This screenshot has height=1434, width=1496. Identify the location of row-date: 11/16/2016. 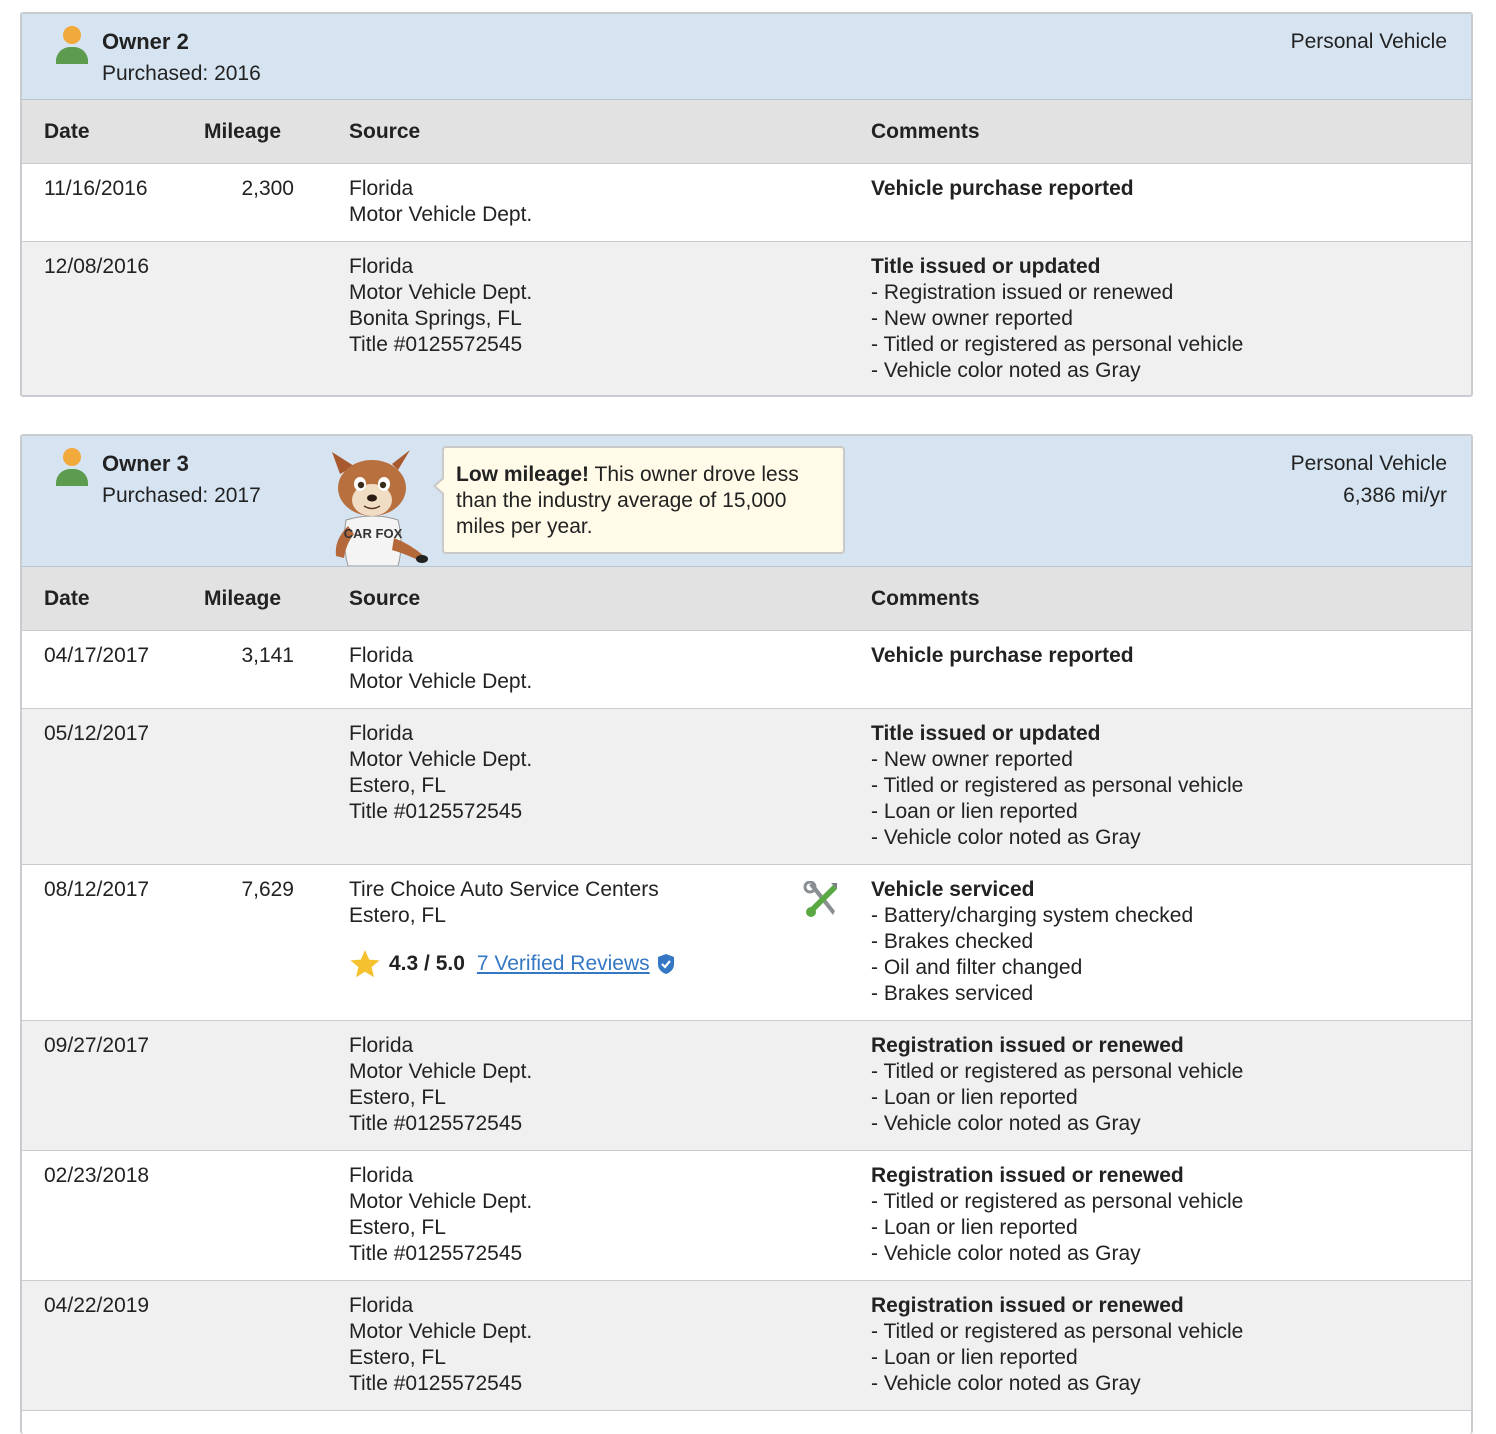
(96, 188).